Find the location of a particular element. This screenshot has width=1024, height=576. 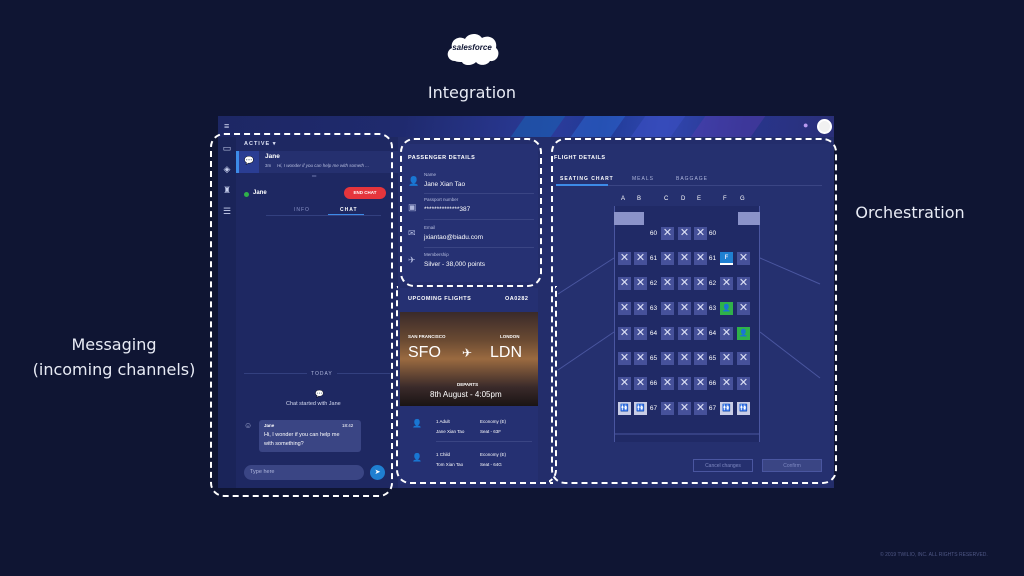

integration-label: Integration is located at coordinates (472, 92).